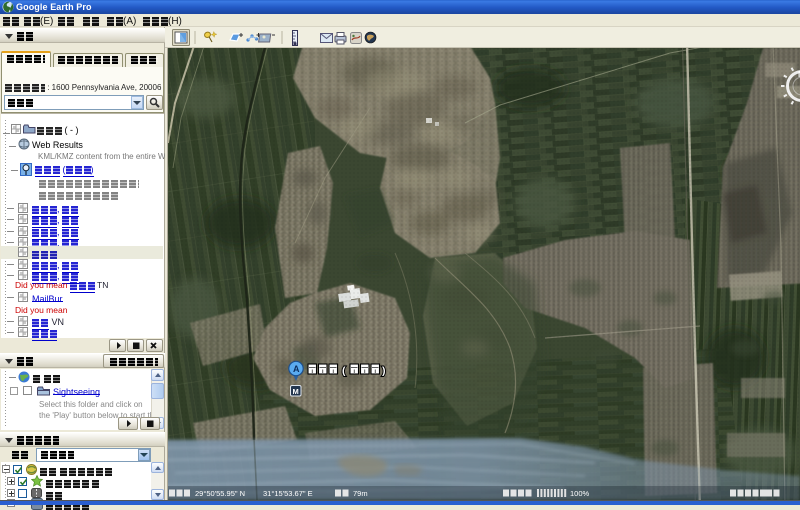  Describe the element at coordinates (288, 493) in the screenshot. I see `svg-text: 31°15'53.67" E` at that location.